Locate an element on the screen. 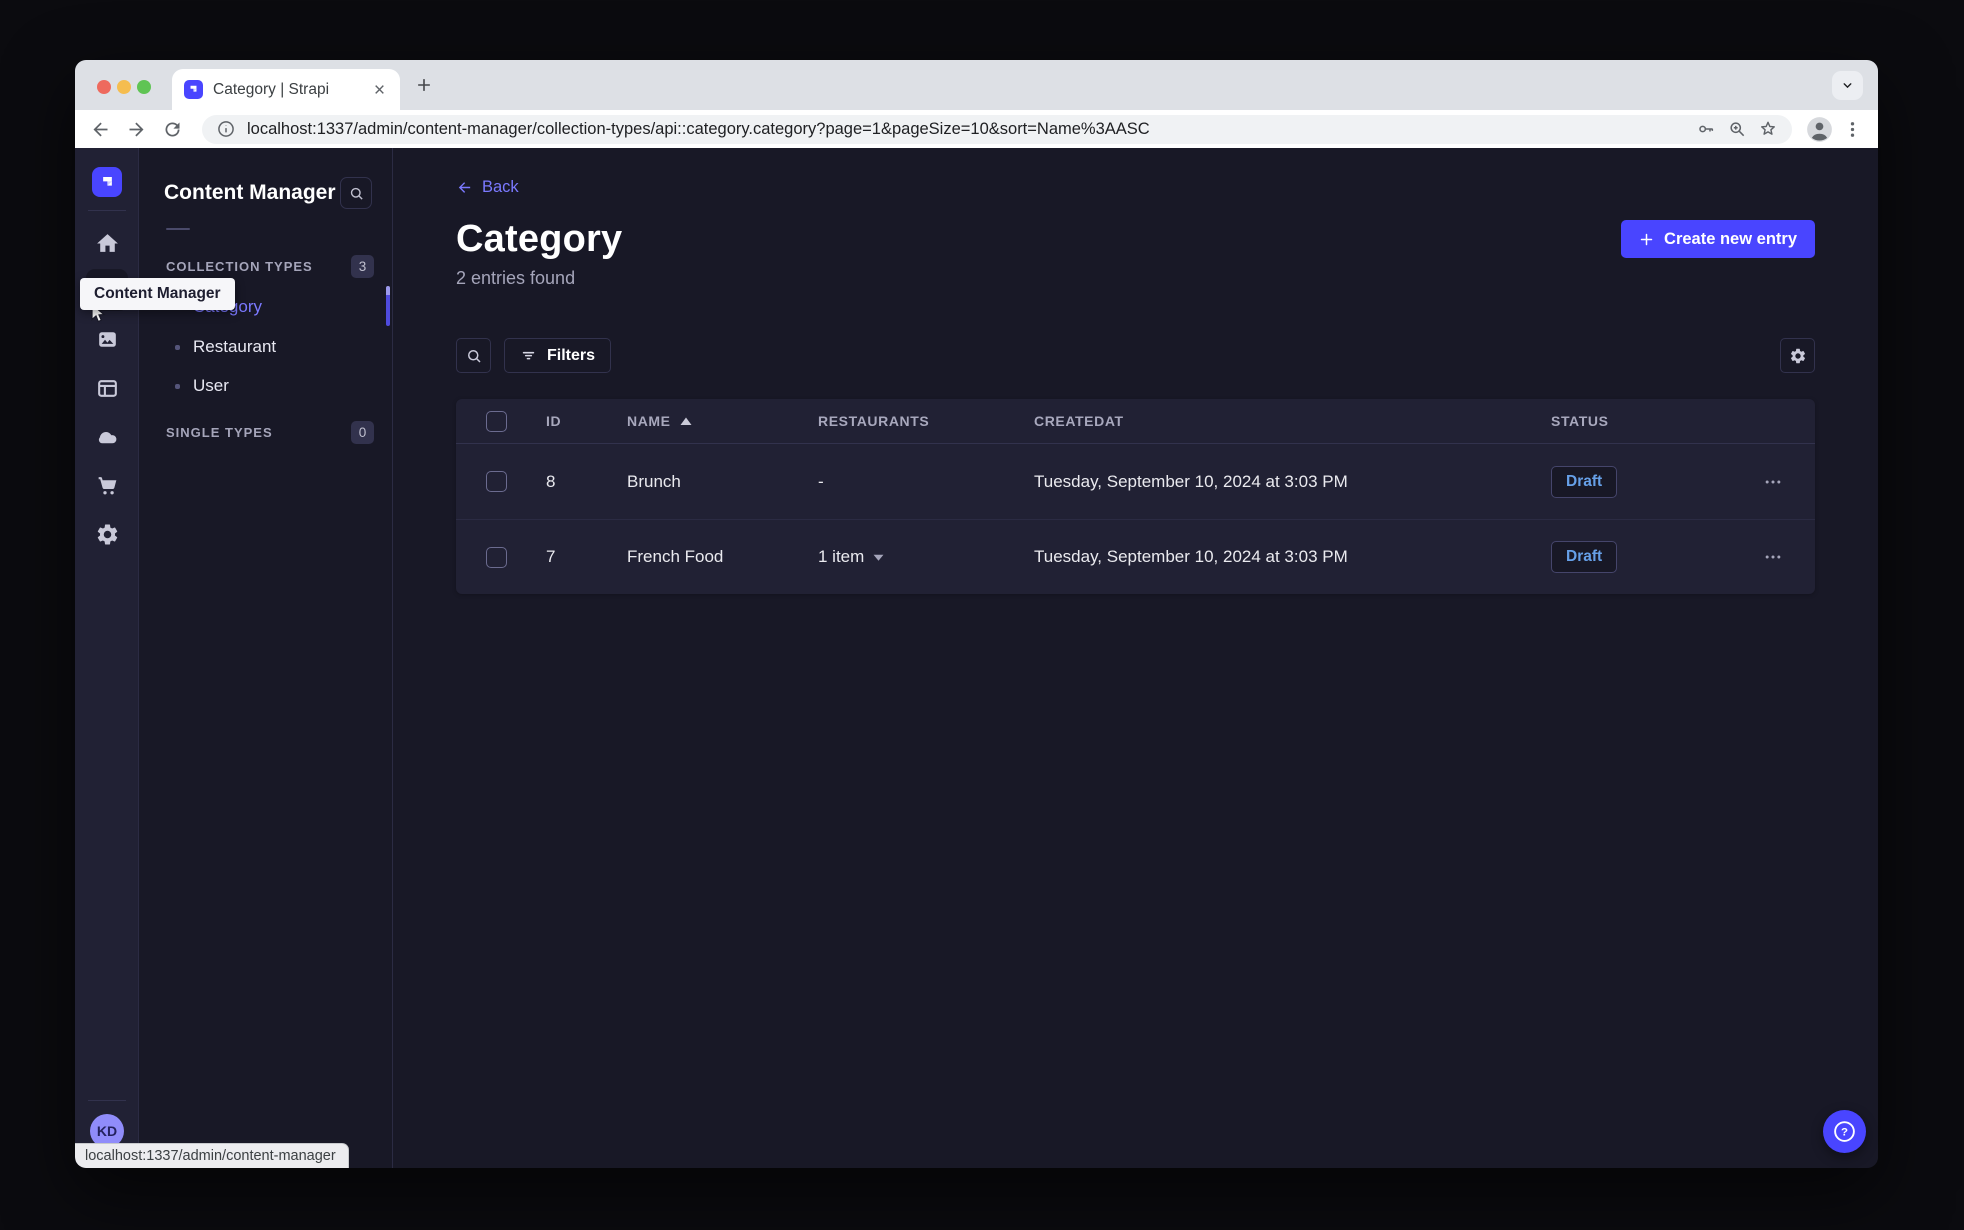 The image size is (1964, 1230). rail-divider-bottom is located at coordinates (107, 1100).